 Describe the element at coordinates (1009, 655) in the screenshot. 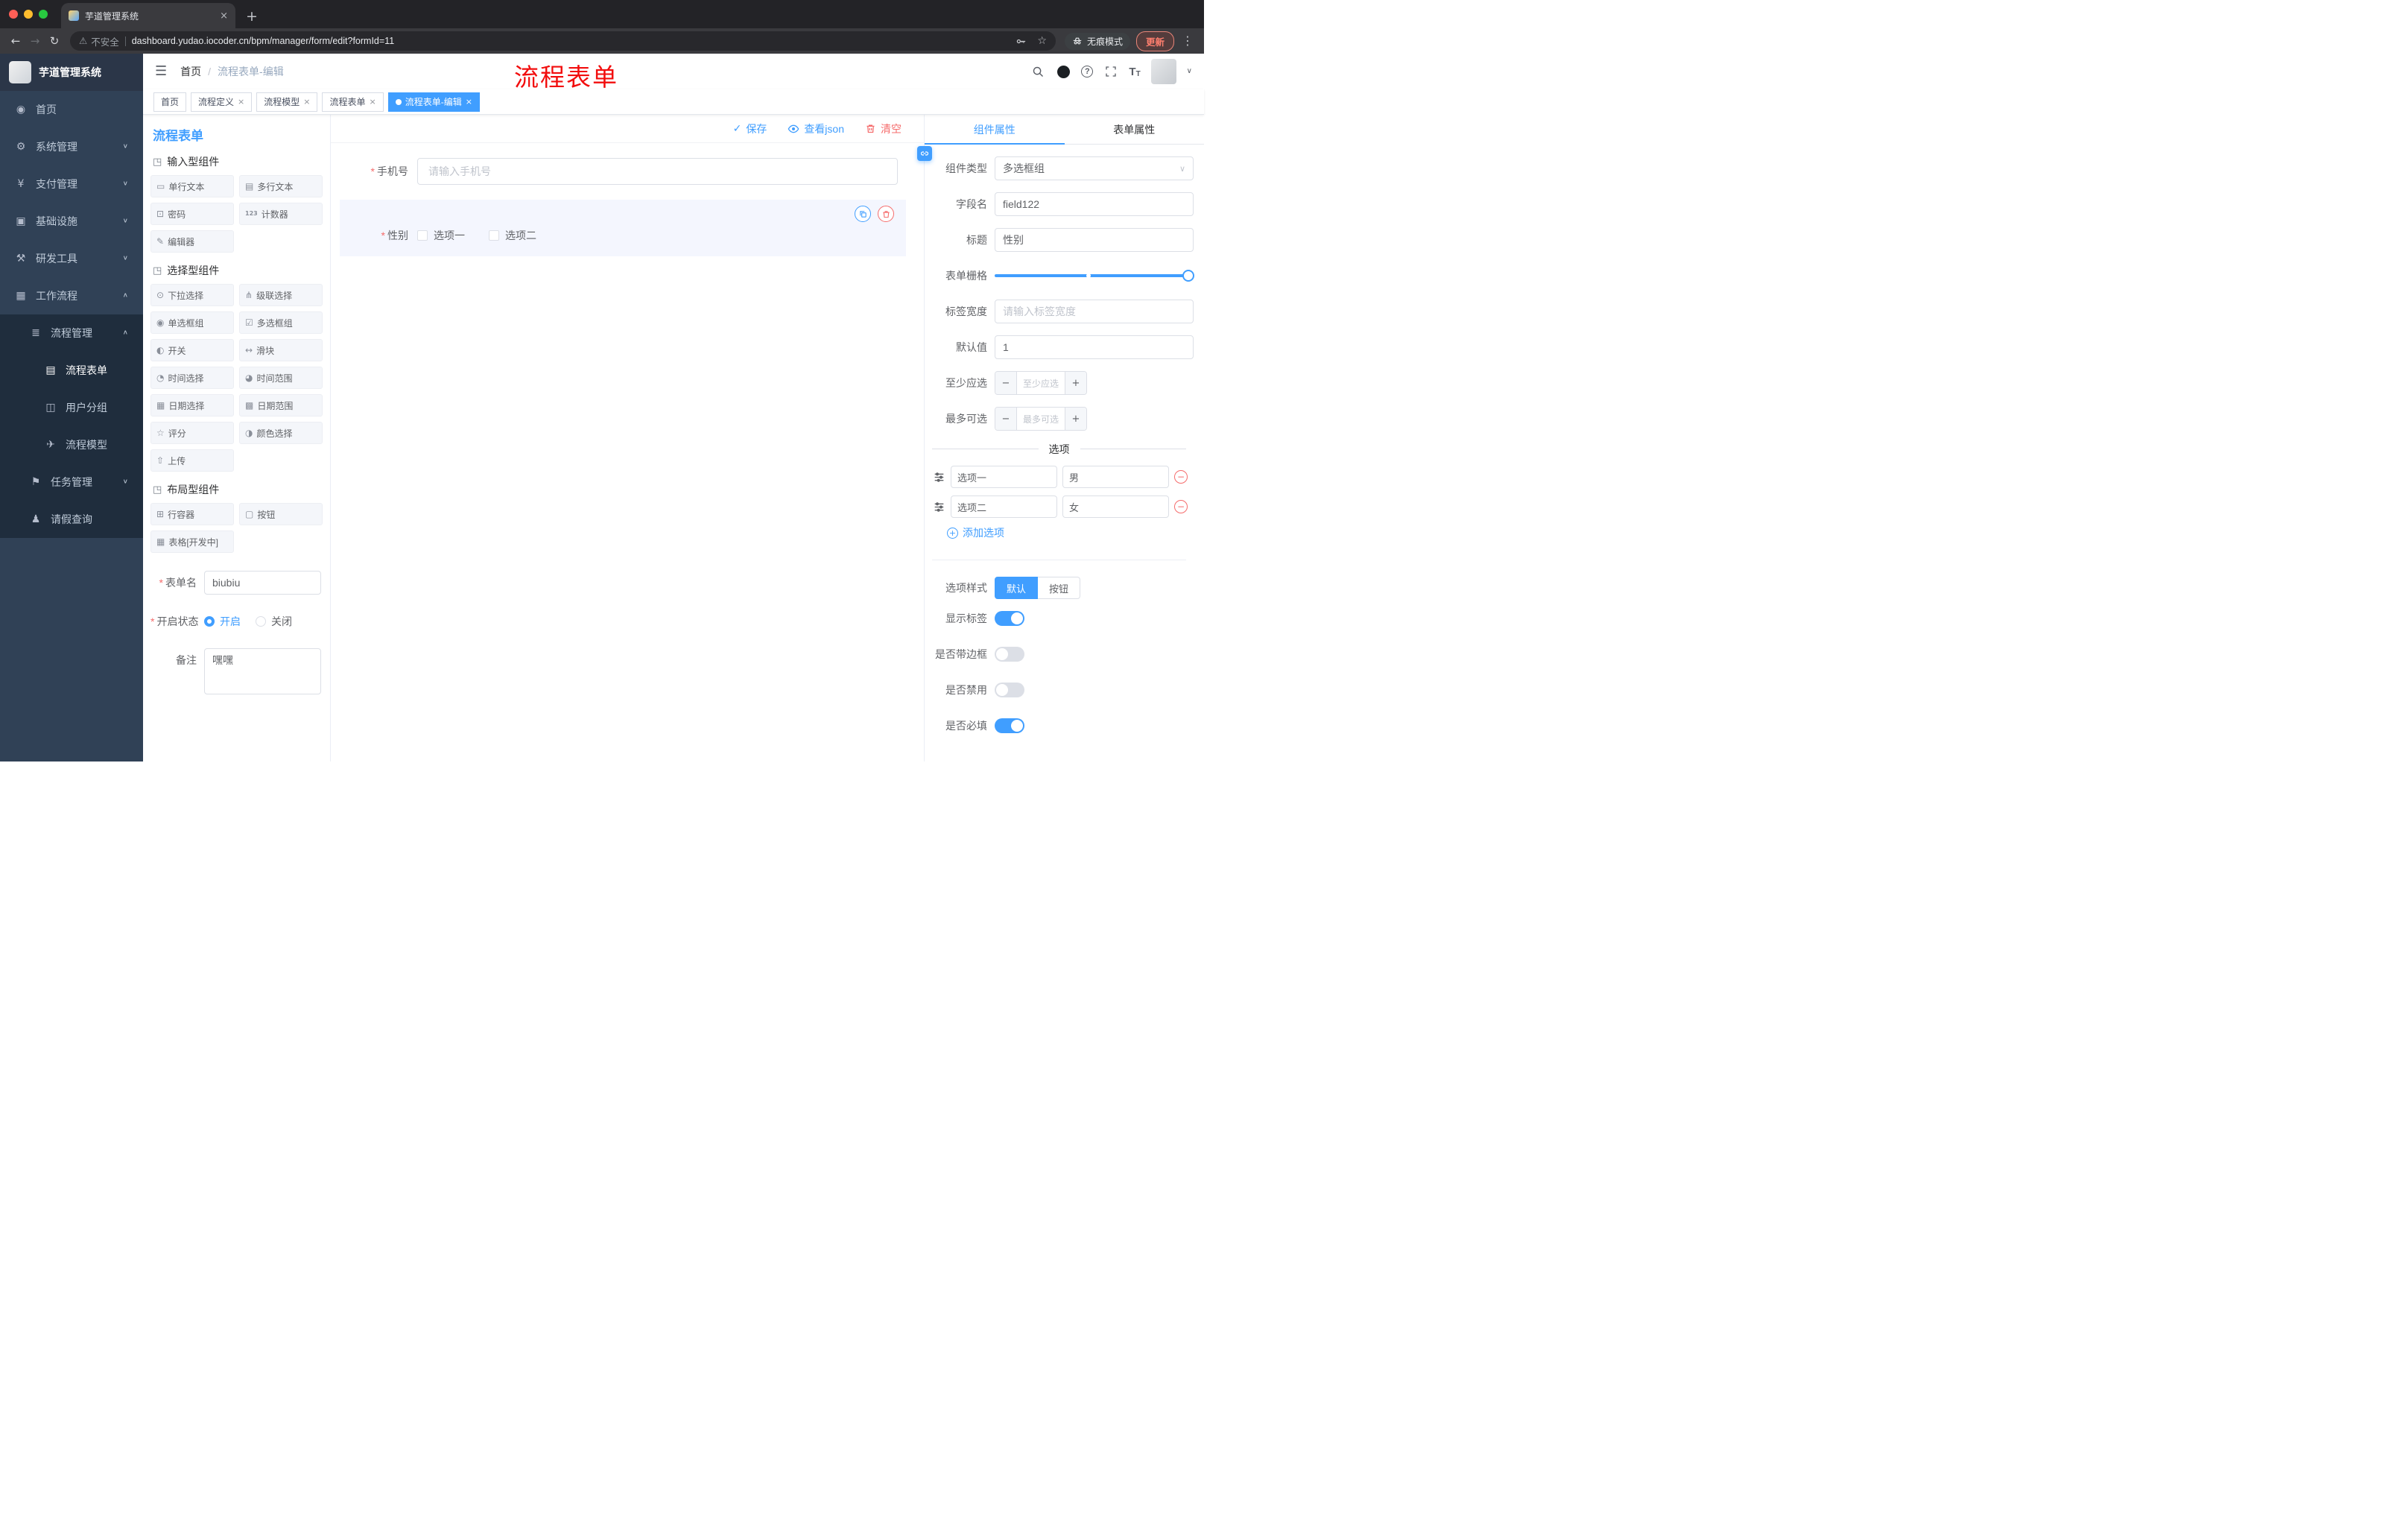

I see `border-switch` at that location.